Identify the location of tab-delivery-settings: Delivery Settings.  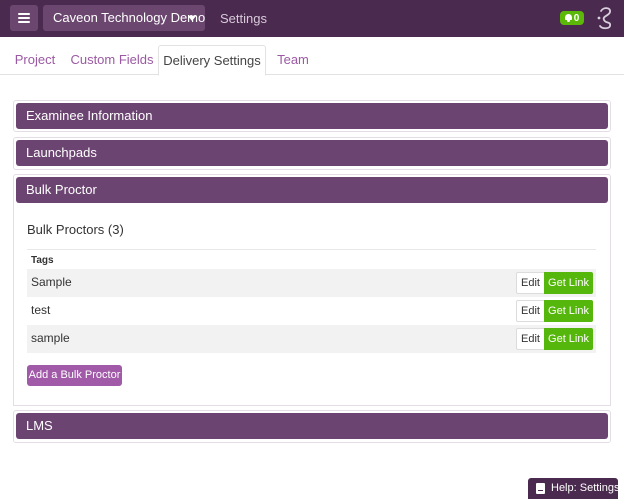
(212, 60).